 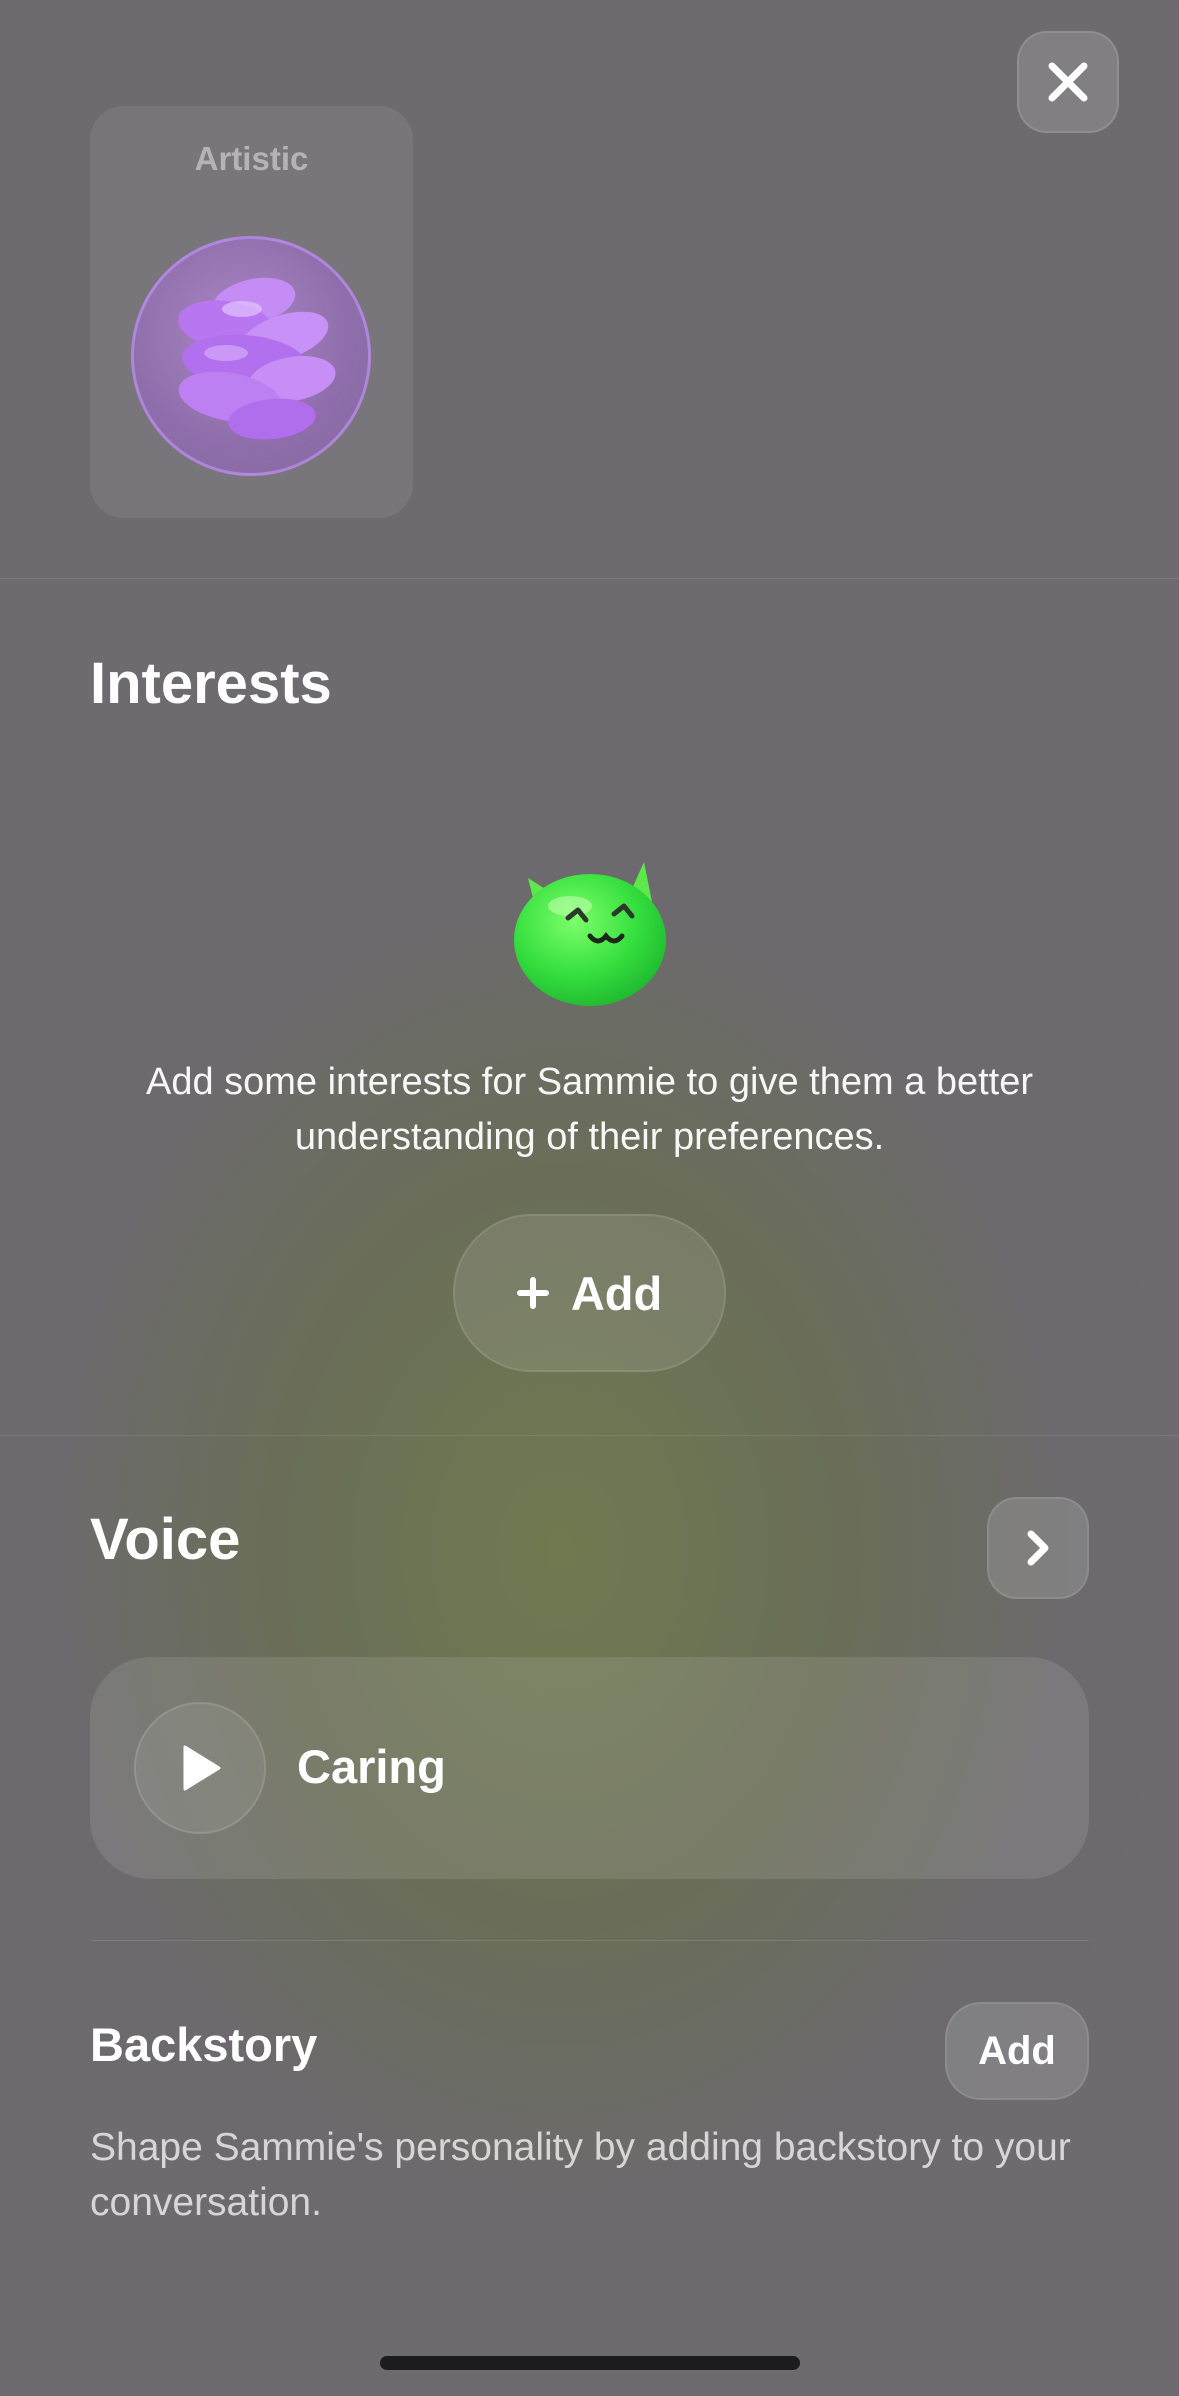 What do you see at coordinates (589, 1768) in the screenshot?
I see `voice-card: Caring` at bounding box center [589, 1768].